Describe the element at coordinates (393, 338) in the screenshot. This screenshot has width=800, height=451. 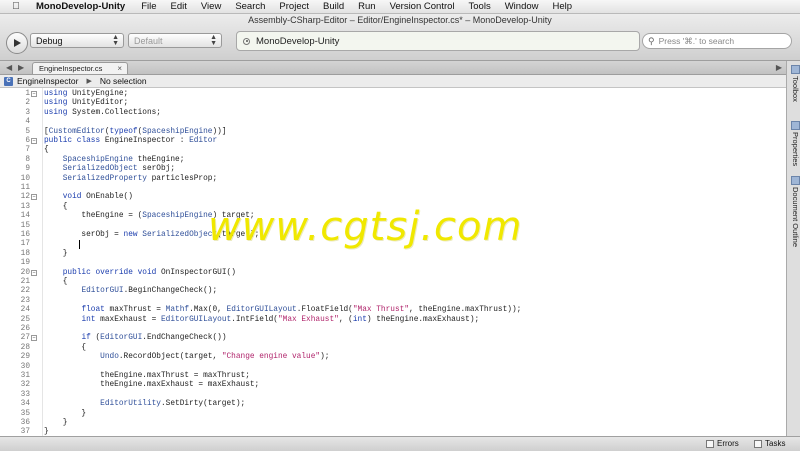
I see `code-line: 27– if (EditorGUI.EndChangeCheck())` at that location.